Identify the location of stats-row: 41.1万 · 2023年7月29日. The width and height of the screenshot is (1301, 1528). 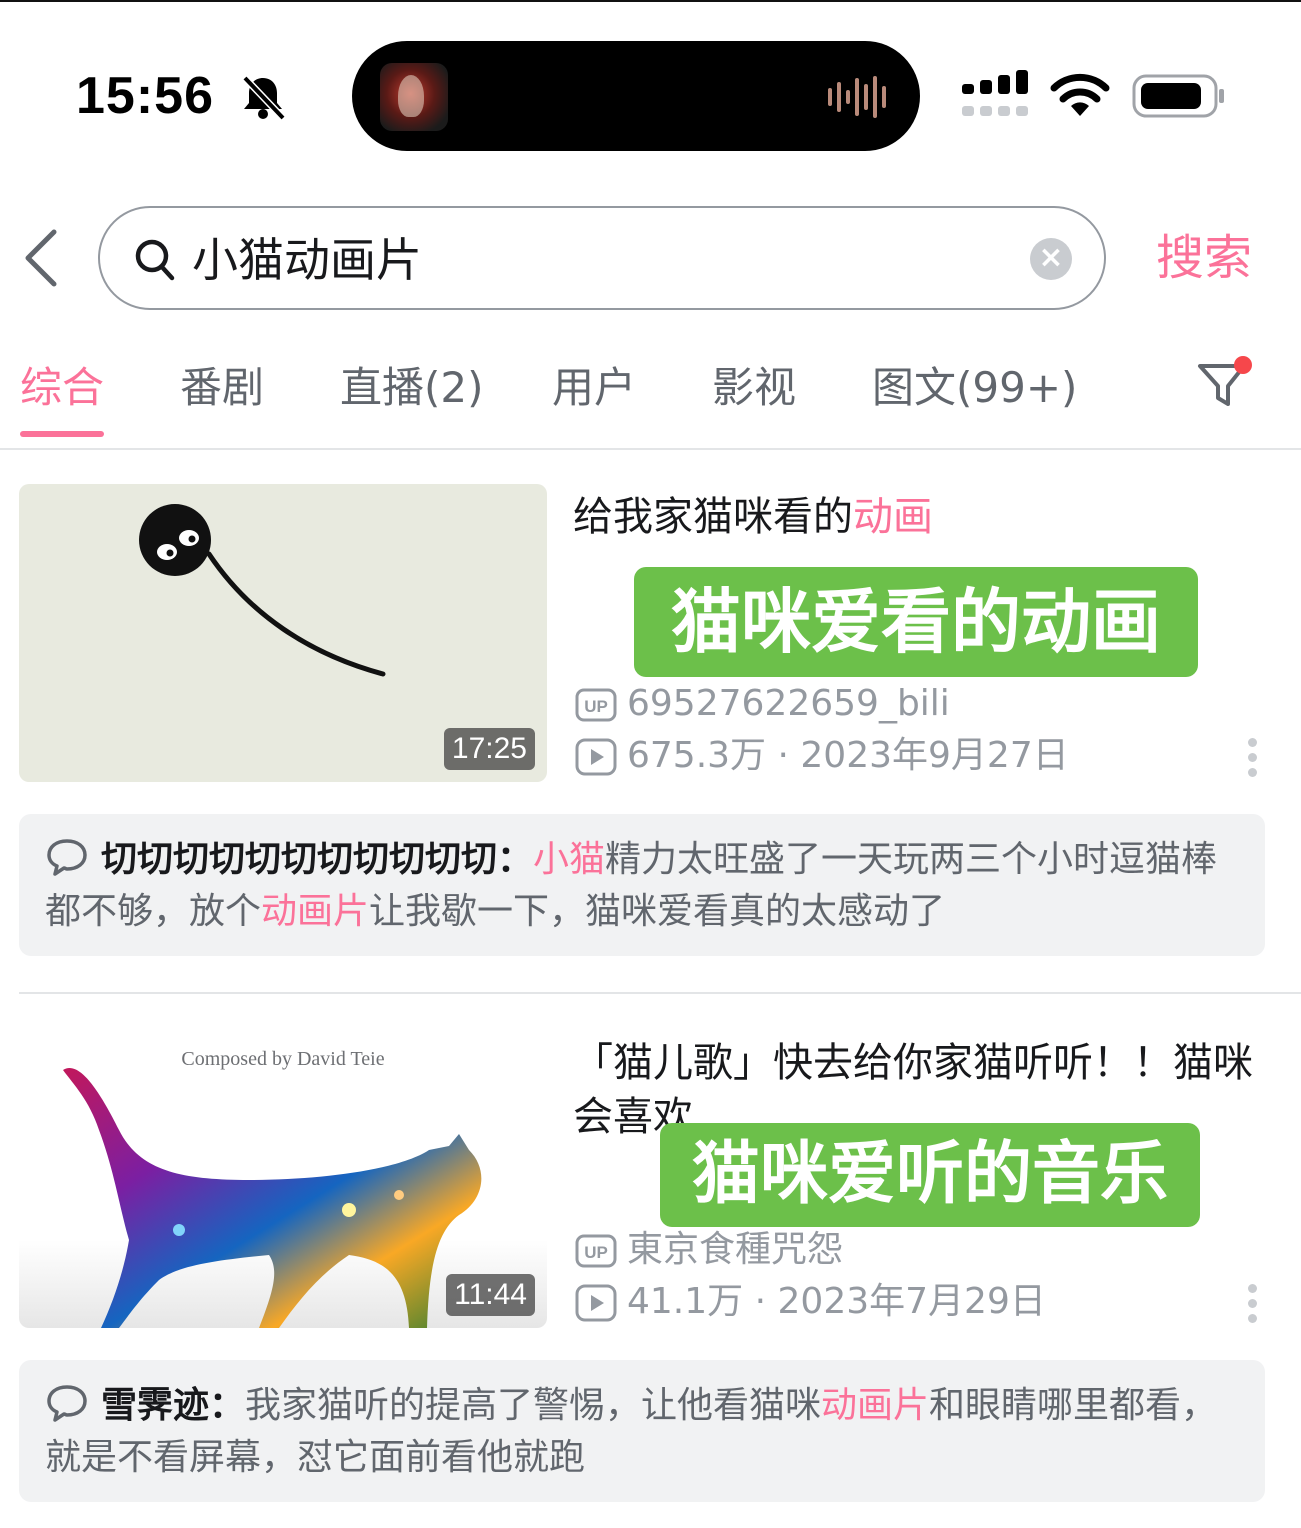
(810, 1302).